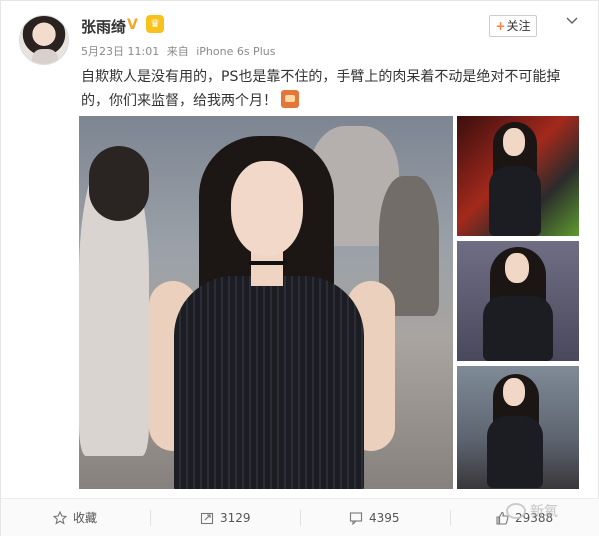 This screenshot has height=536, width=599. What do you see at coordinates (516, 511) in the screenshot?
I see `wechat-logo-icon` at bounding box center [516, 511].